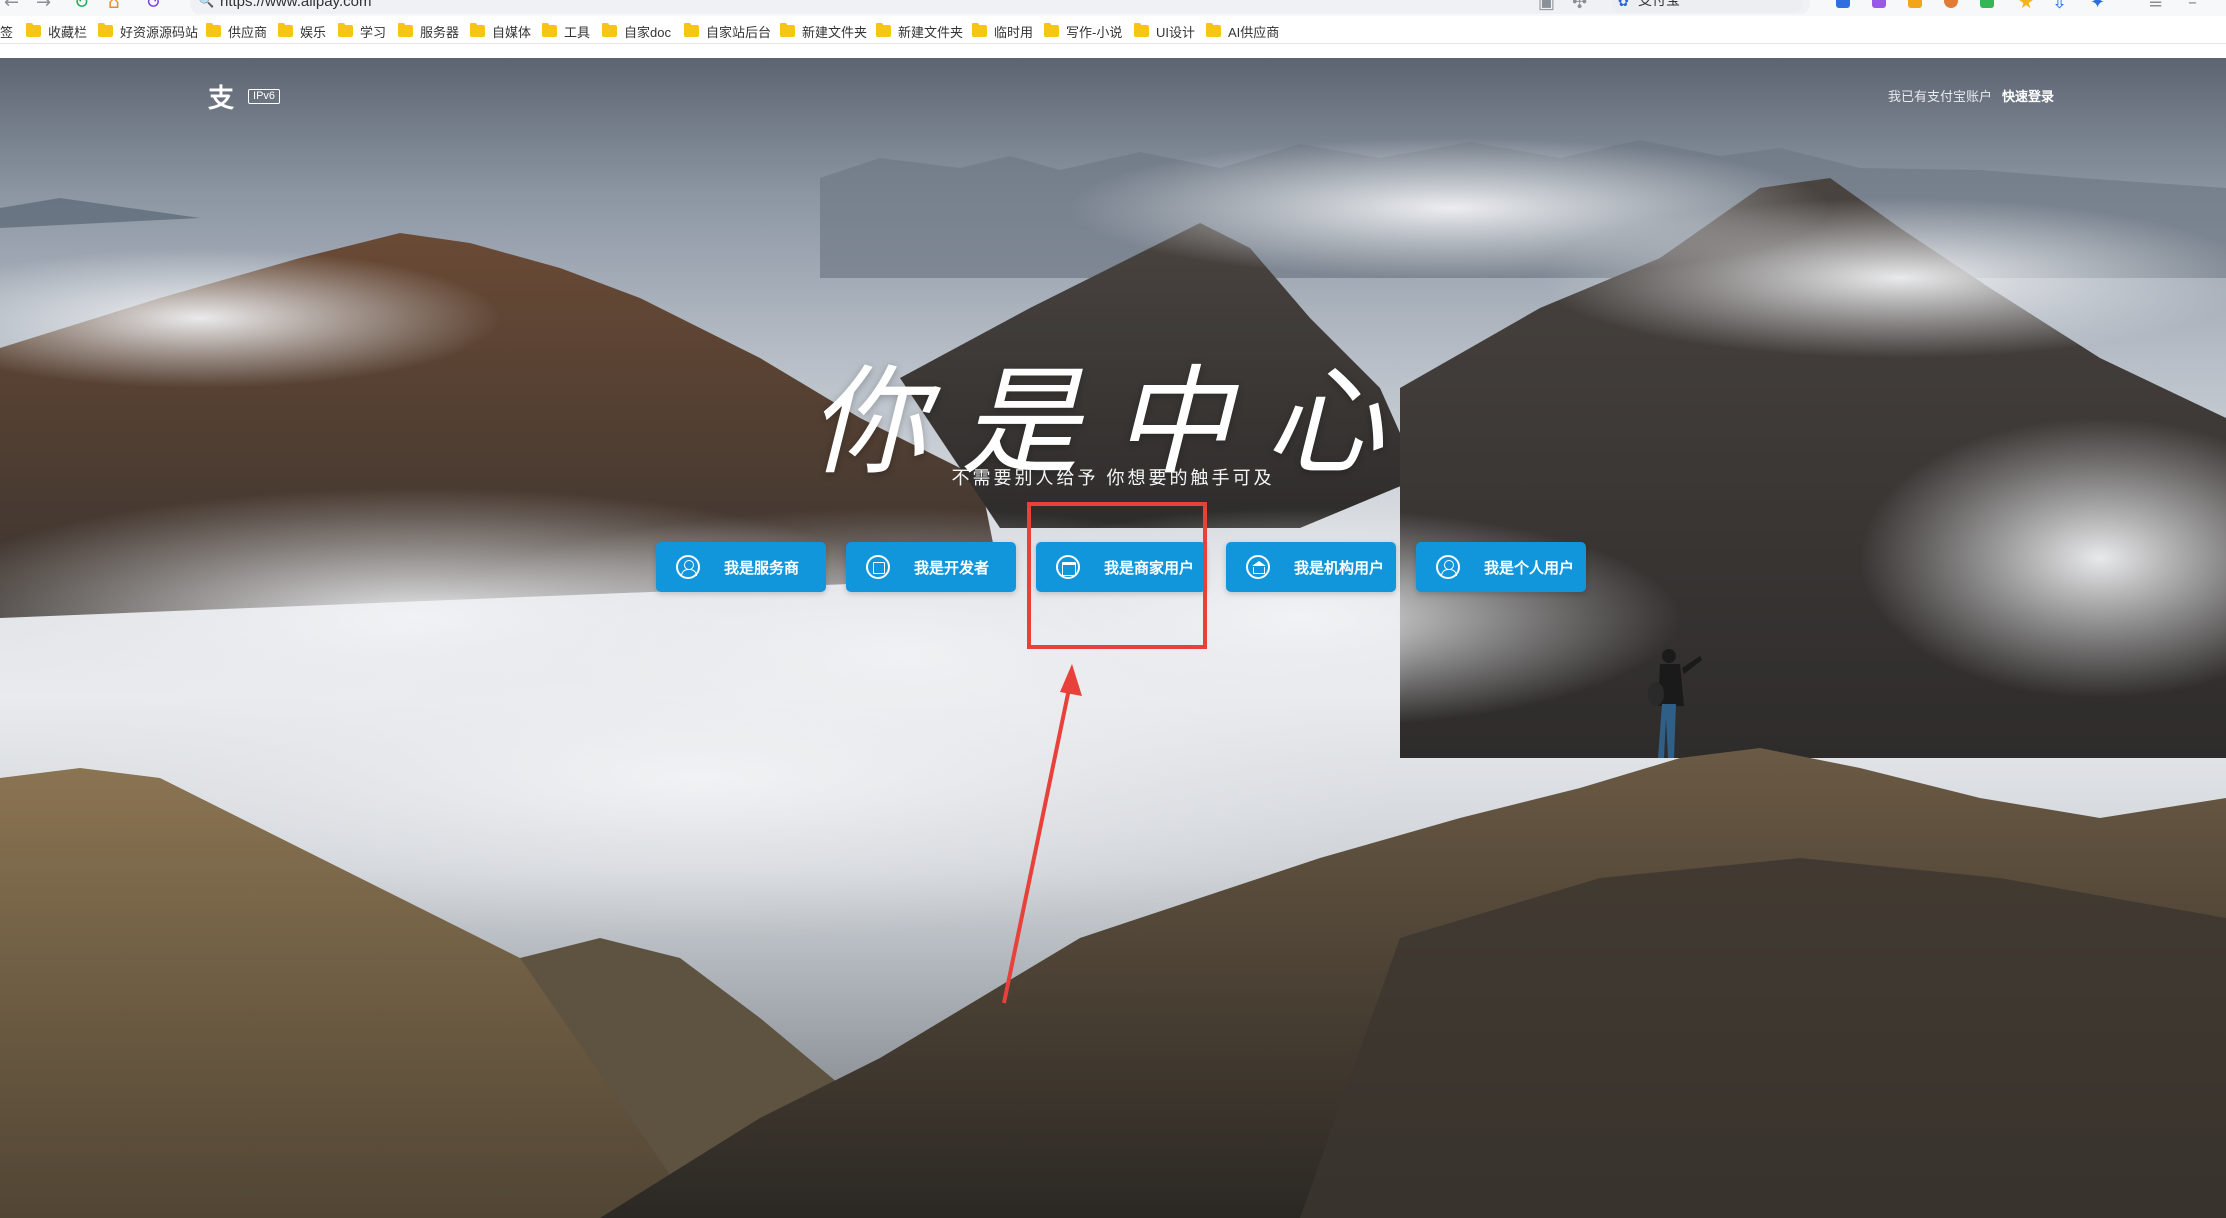 This screenshot has height=1218, width=2226. Describe the element at coordinates (1042, 834) in the screenshot. I see `annotation-arrow` at that location.